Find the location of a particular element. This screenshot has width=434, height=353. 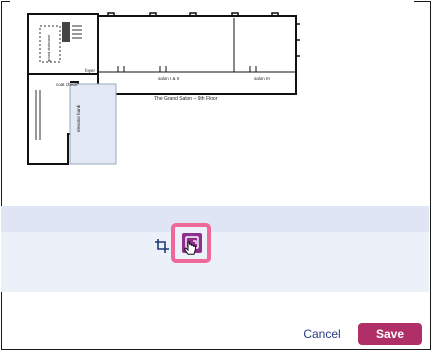

replace-image-icon is located at coordinates (192, 243).